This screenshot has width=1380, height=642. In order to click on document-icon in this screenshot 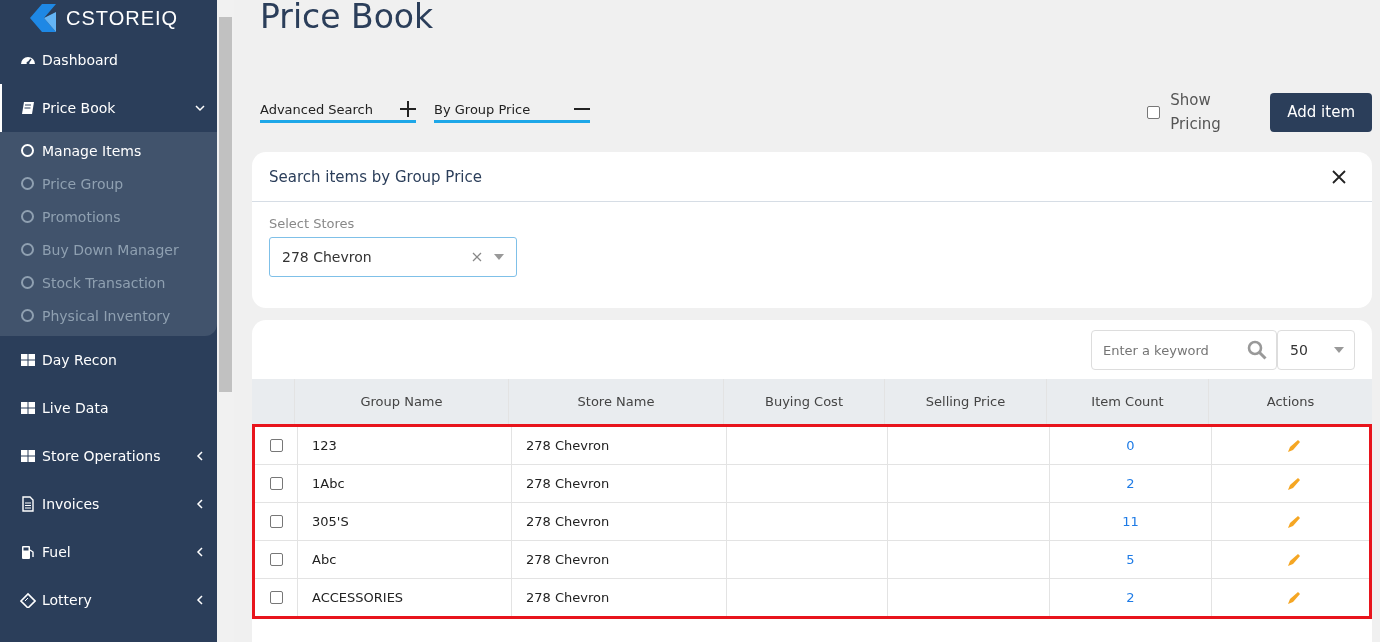, I will do `click(28, 504)`.